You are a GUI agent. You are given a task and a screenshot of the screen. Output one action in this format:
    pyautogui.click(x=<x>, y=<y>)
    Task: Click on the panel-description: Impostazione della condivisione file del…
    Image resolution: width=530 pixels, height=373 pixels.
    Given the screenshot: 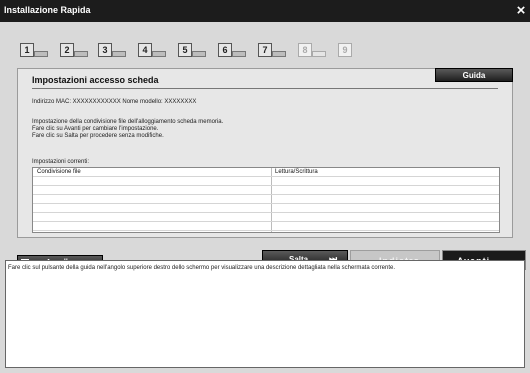 What is the action you would take?
    pyautogui.click(x=128, y=129)
    